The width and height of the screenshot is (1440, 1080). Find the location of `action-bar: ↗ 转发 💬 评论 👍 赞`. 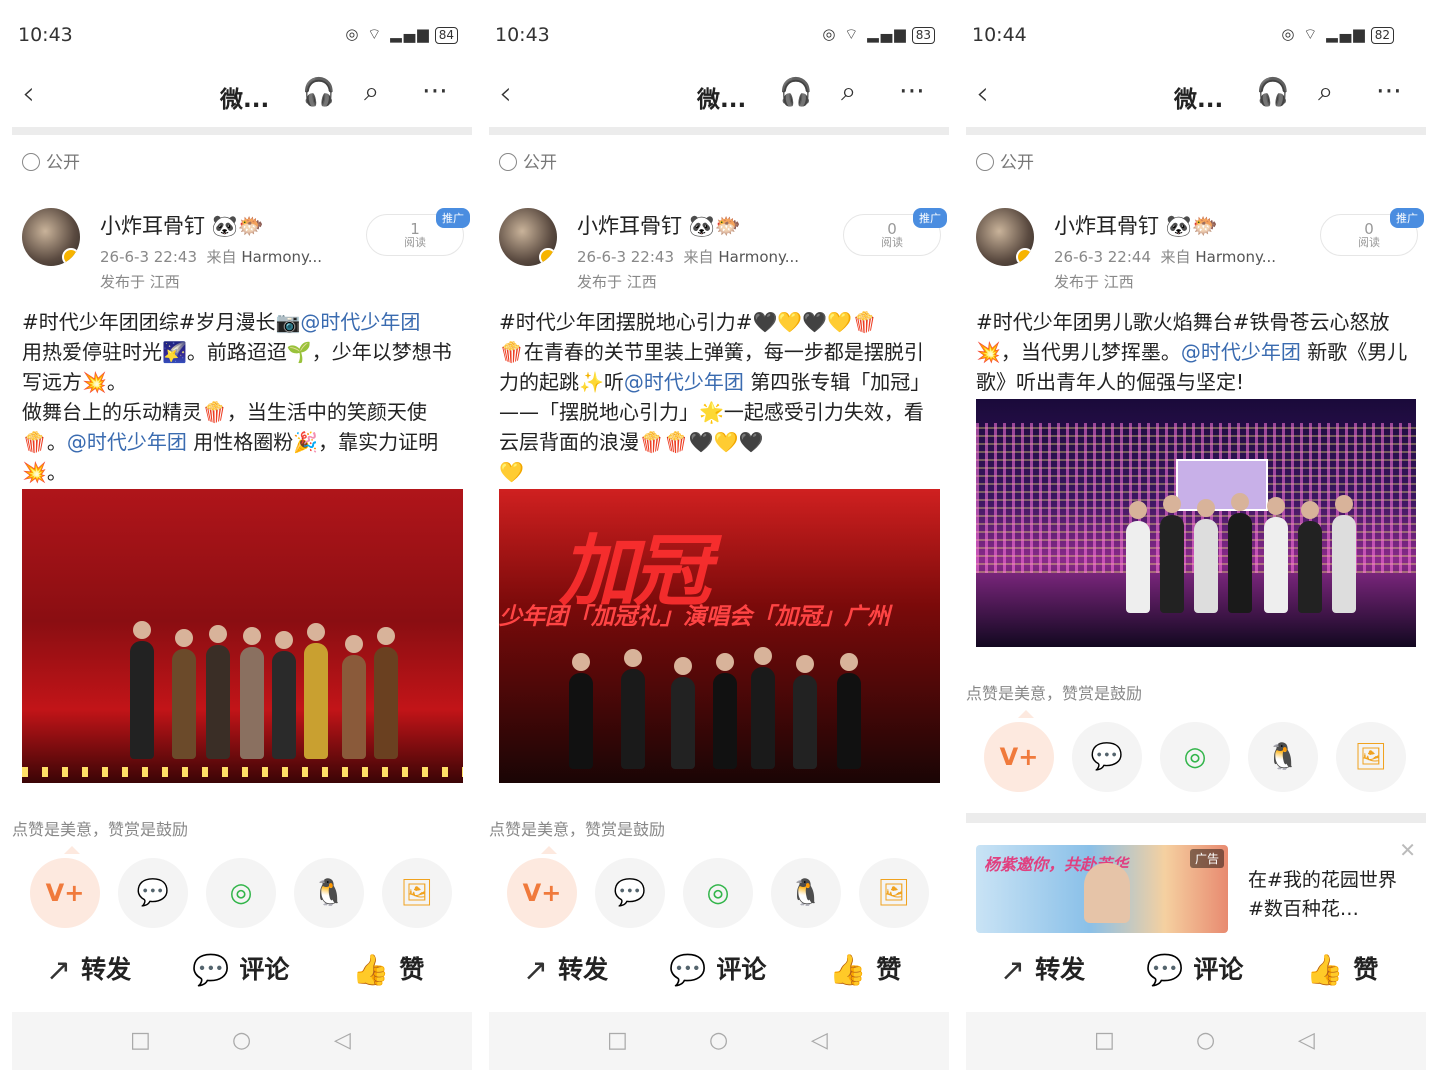

action-bar: ↗ 转发 💬 评论 👍 赞 is located at coordinates (238, 975).